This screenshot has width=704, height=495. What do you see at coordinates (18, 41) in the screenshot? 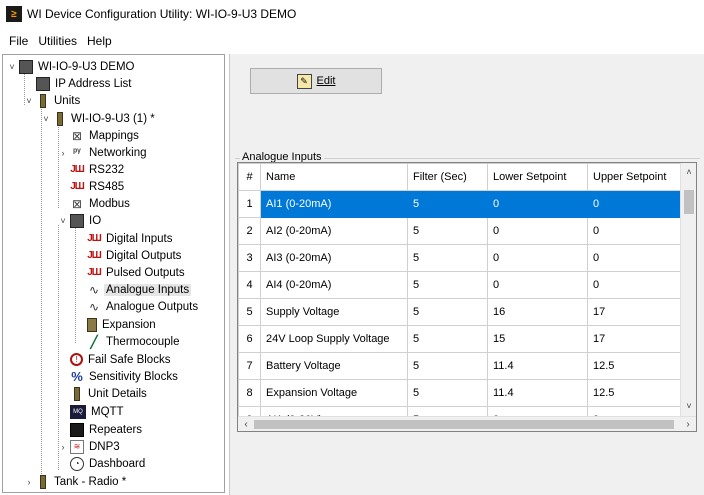
I see `menu-file: File` at bounding box center [18, 41].